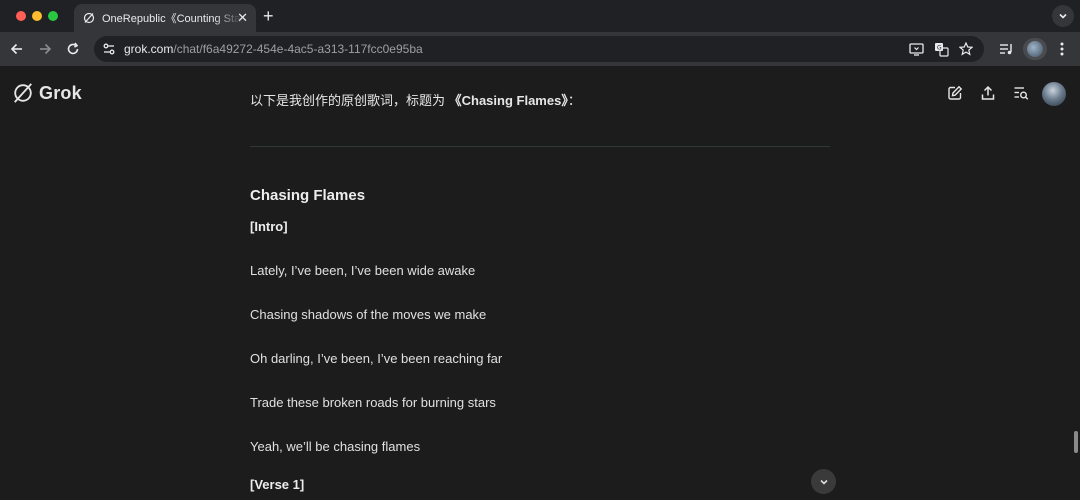  I want to click on lyric-line: Yeah, we’ll be chasing flames, so click(335, 446).